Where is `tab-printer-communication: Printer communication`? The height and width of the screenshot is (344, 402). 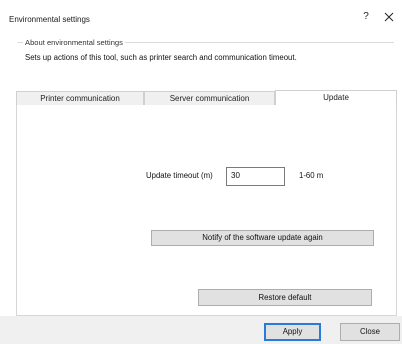
tab-printer-communication: Printer communication is located at coordinates (80, 98).